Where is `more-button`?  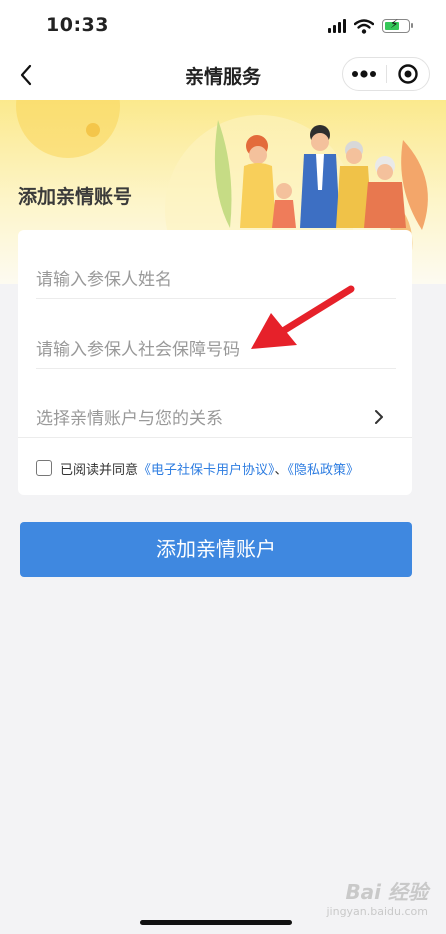 more-button is located at coordinates (364, 74).